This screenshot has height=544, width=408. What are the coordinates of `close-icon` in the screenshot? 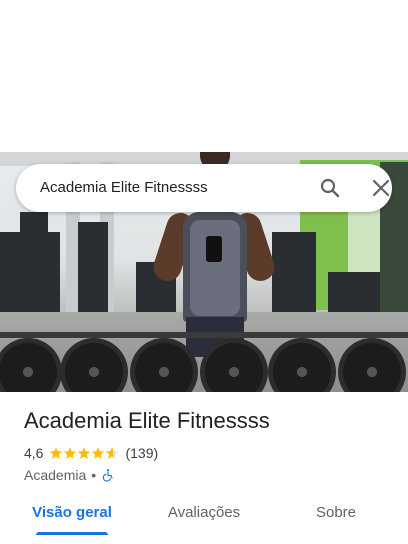 It's located at (381, 188).